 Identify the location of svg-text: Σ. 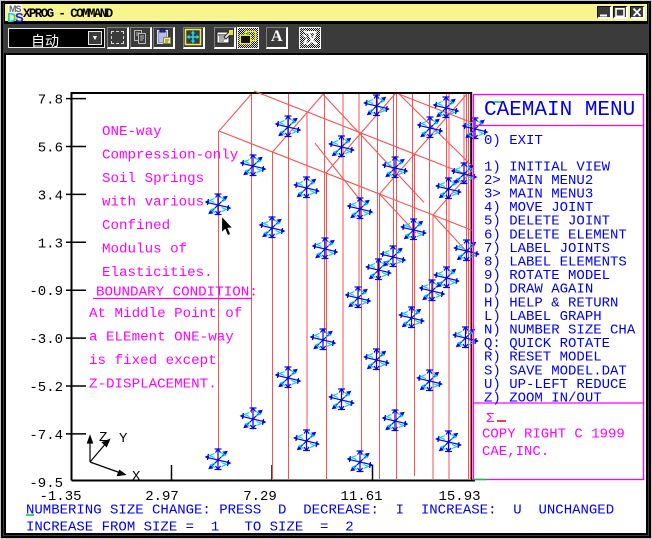
(490, 419).